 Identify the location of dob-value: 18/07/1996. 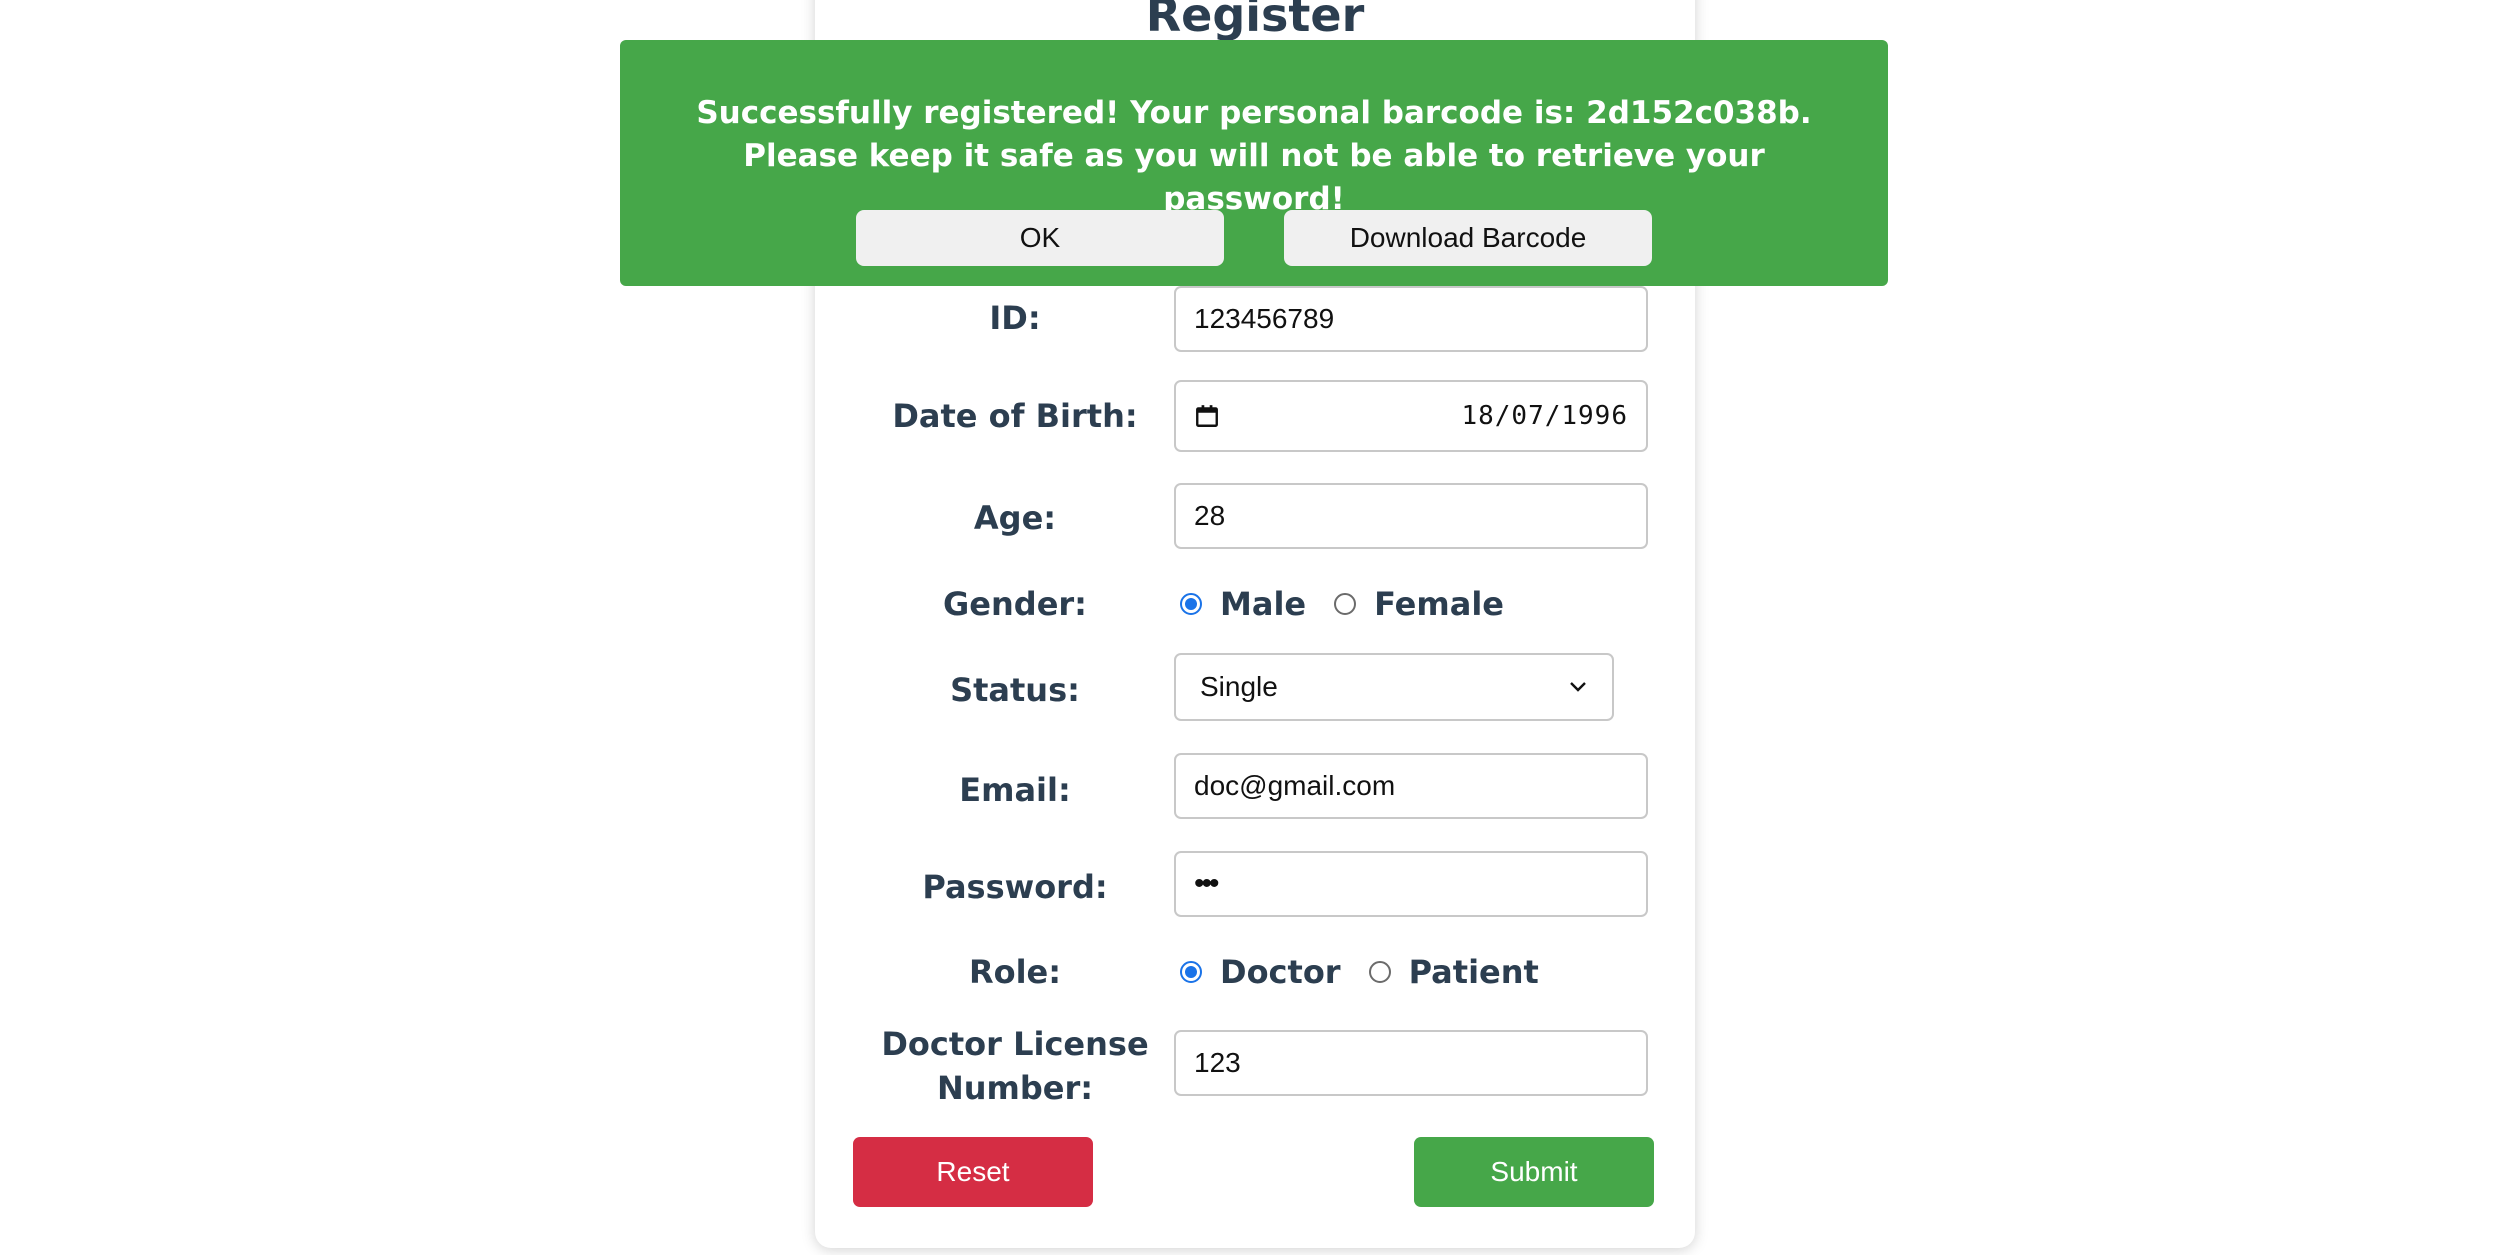
(1544, 416).